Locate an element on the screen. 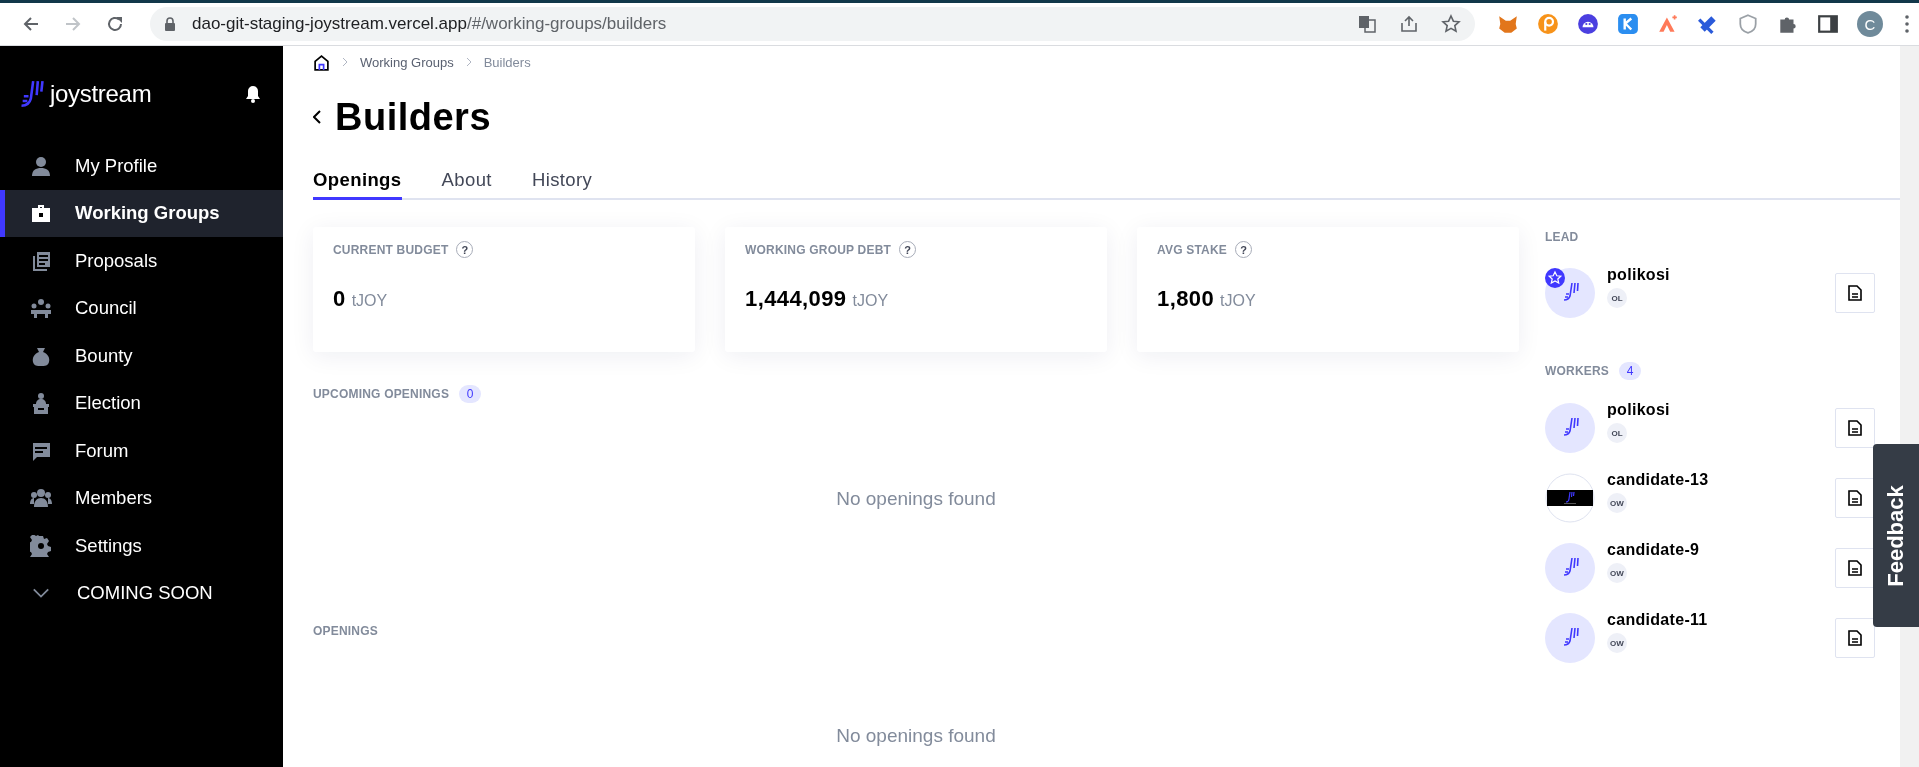  side-panel-icon is located at coordinates (1828, 24).